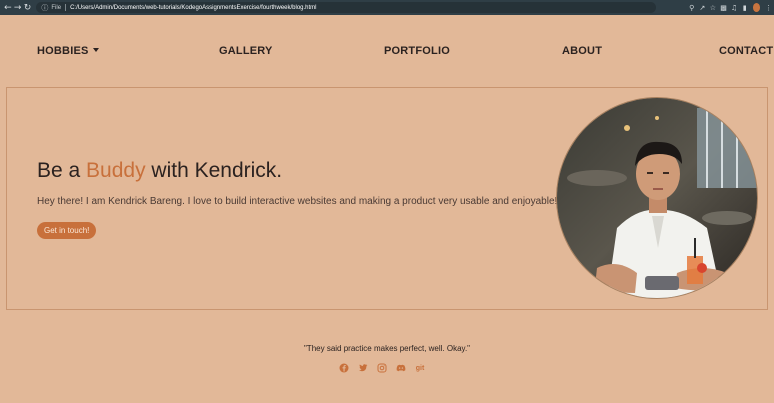 The height and width of the screenshot is (403, 774). I want to click on forward-button: →, so click(18, 7).